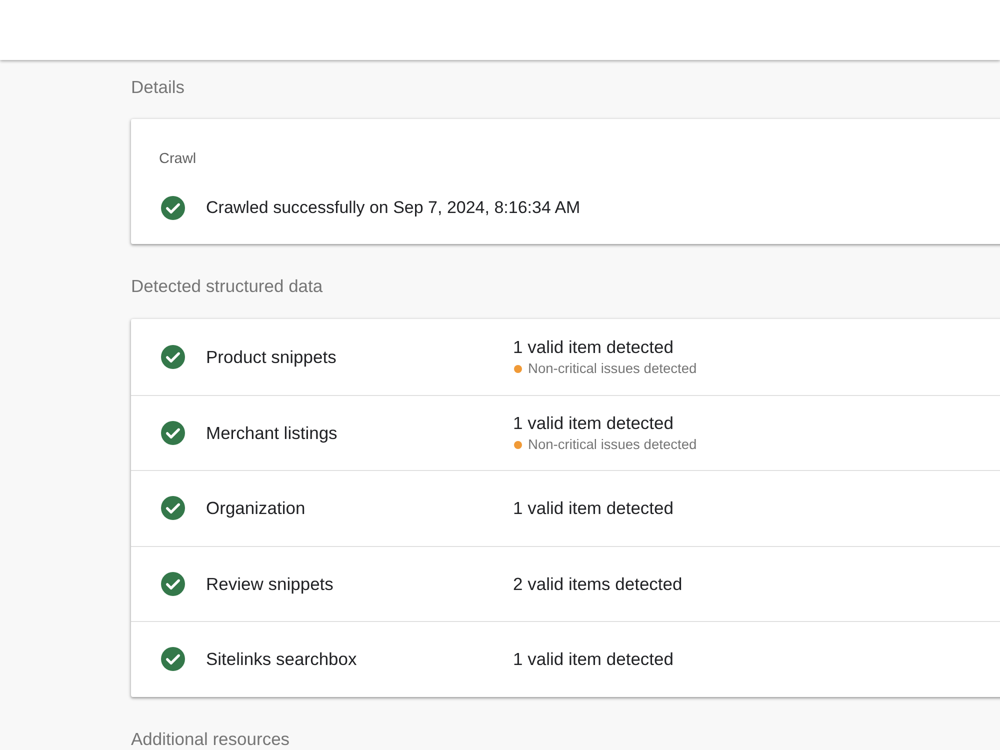  I want to click on structured-data-row: Sitelinks searchbox 1 valid item detected, so click(565, 658).